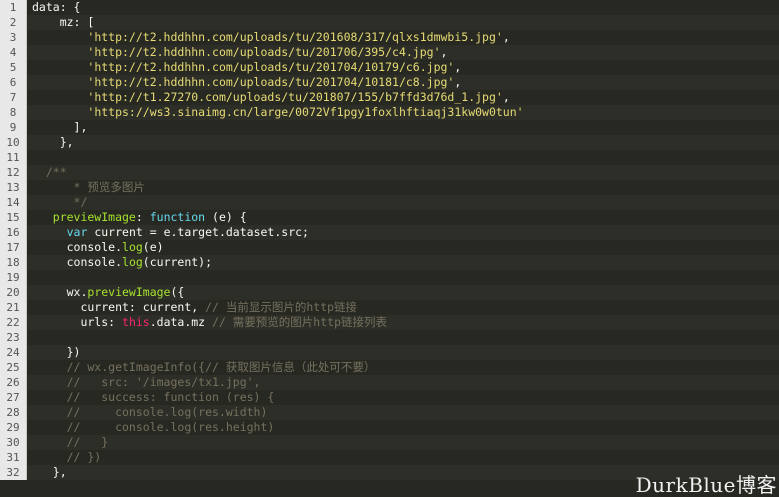 The height and width of the screenshot is (497, 779). I want to click on code-line: 9 ],, so click(389, 127).